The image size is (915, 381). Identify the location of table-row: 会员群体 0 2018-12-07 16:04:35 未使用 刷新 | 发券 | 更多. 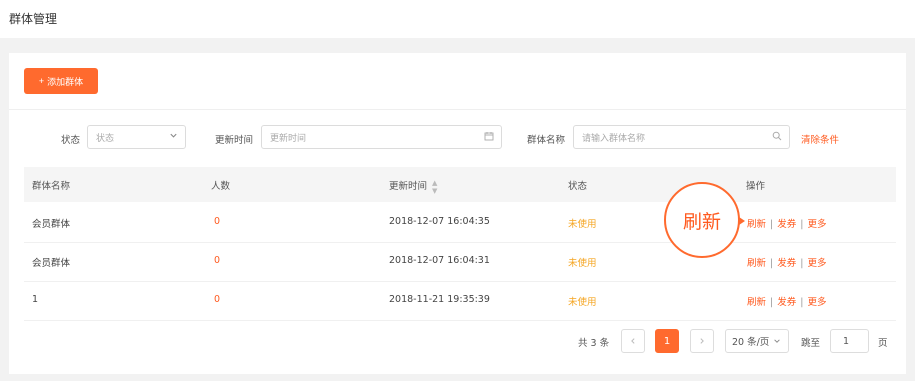
(460, 223).